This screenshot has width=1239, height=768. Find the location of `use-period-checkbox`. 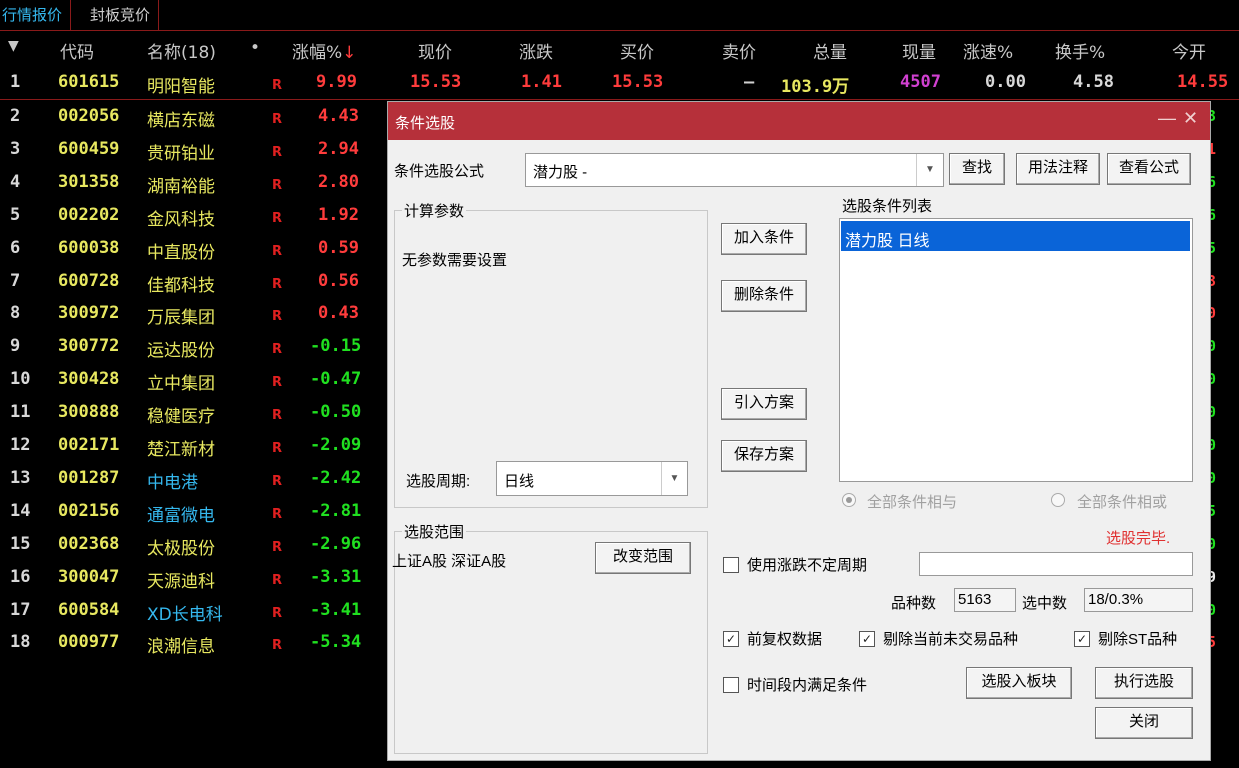

use-period-checkbox is located at coordinates (731, 565).